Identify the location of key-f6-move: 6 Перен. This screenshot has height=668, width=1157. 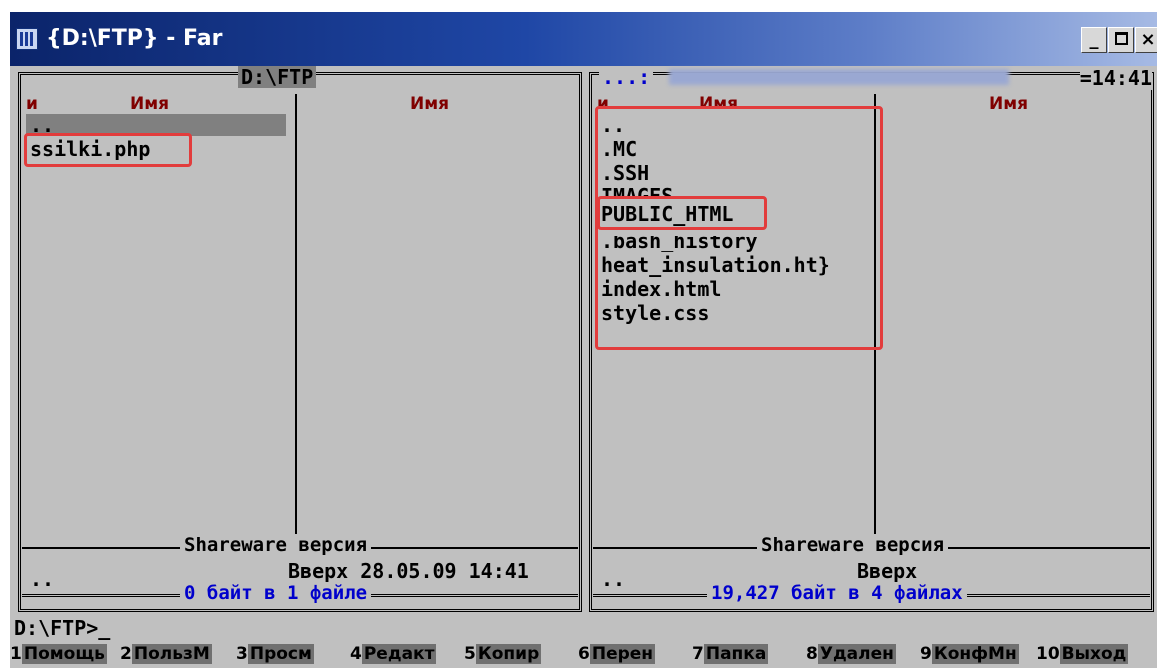
(617, 654).